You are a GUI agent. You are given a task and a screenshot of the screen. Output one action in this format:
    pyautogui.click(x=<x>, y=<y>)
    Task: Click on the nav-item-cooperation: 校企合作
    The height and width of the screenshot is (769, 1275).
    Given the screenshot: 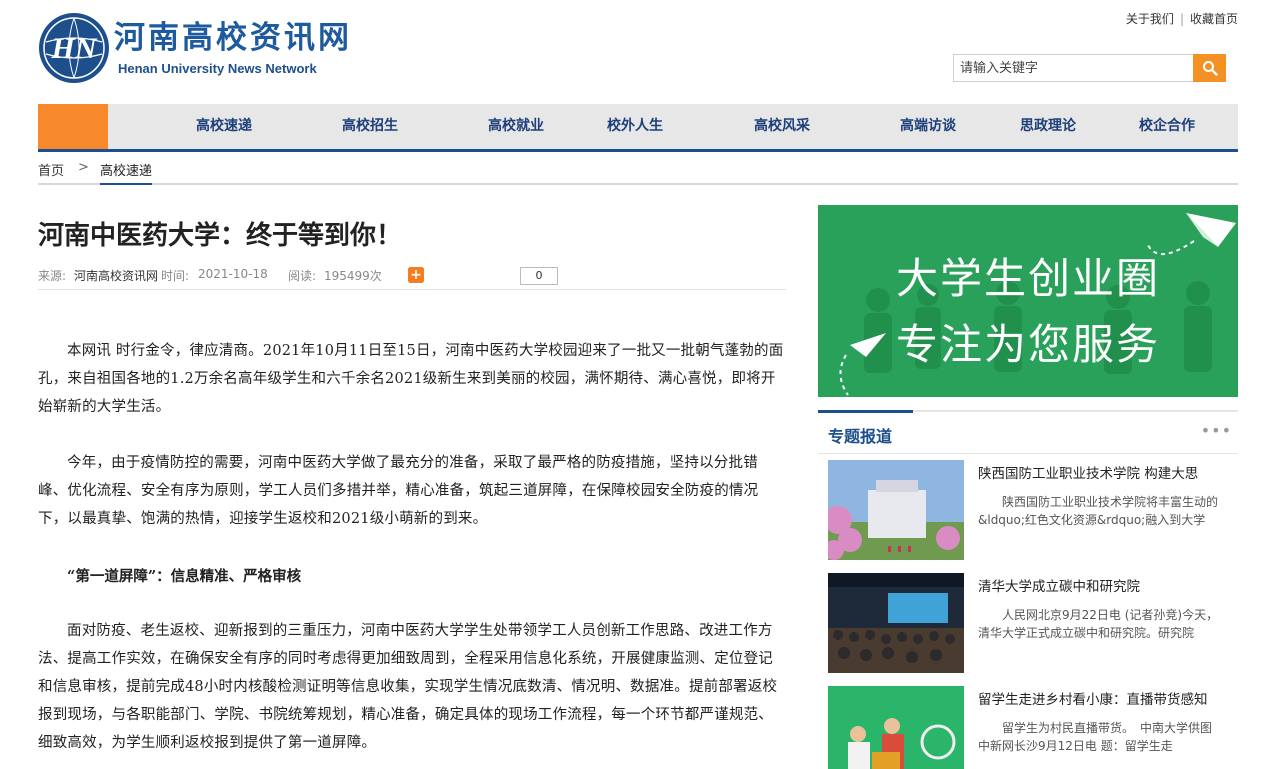 What is the action you would take?
    pyautogui.click(x=1167, y=126)
    